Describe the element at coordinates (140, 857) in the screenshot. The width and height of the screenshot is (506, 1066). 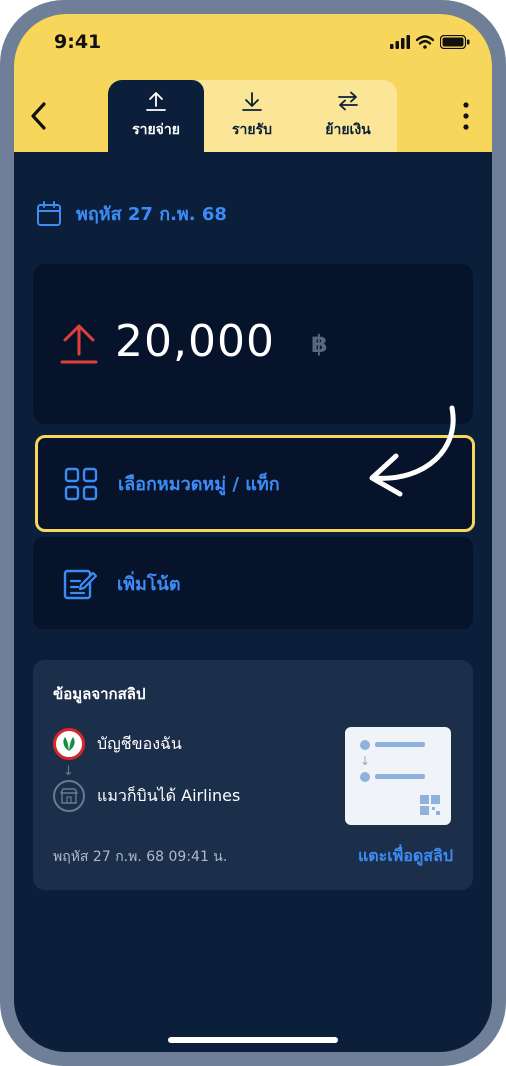
I see `slip-datetime: พฤหัส 27 ก.พ. 68 09:41 น.` at that location.